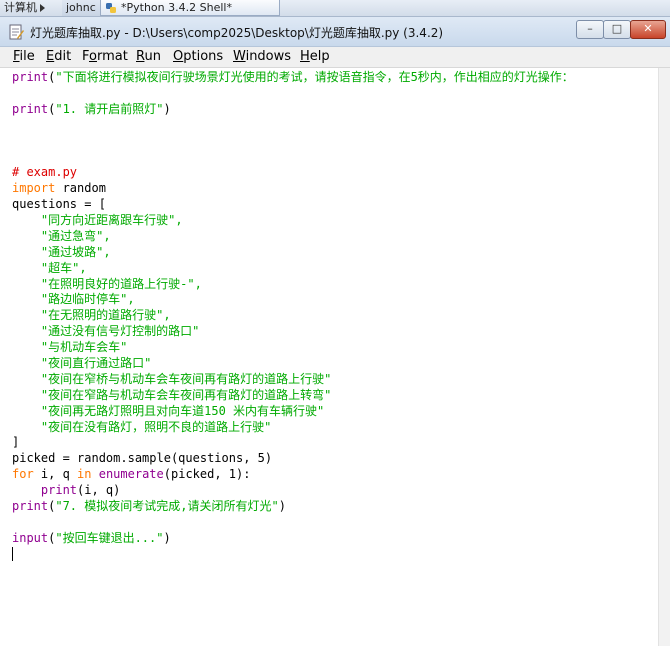  Describe the element at coordinates (23, 474) in the screenshot. I see `code-token-keyword: for` at that location.